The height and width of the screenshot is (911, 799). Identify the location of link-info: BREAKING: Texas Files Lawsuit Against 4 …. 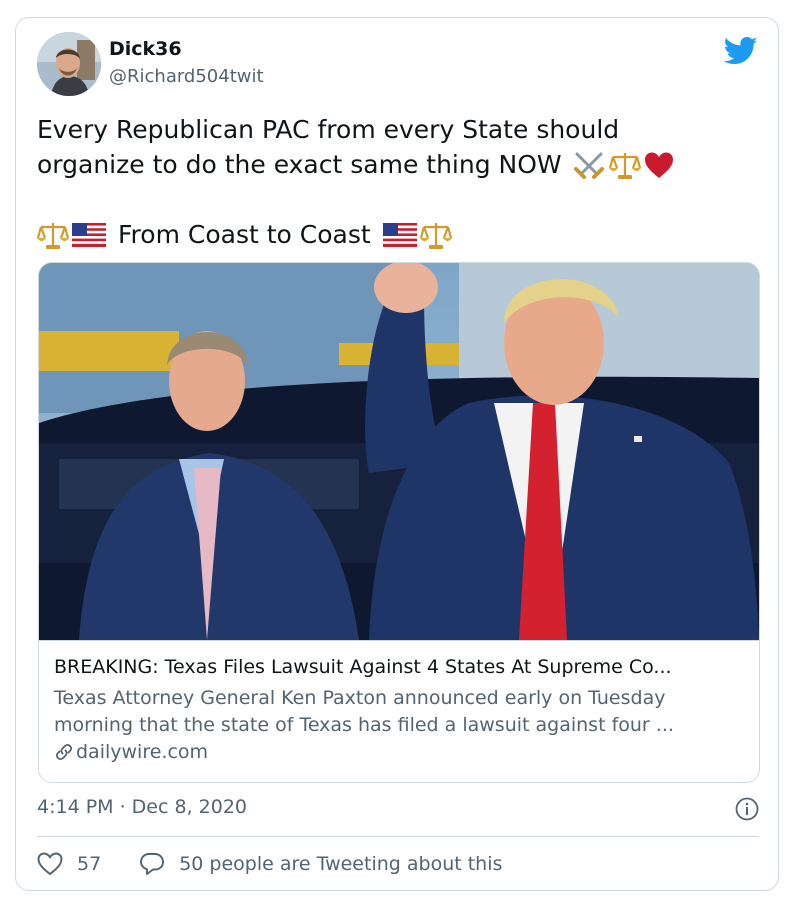
(399, 711).